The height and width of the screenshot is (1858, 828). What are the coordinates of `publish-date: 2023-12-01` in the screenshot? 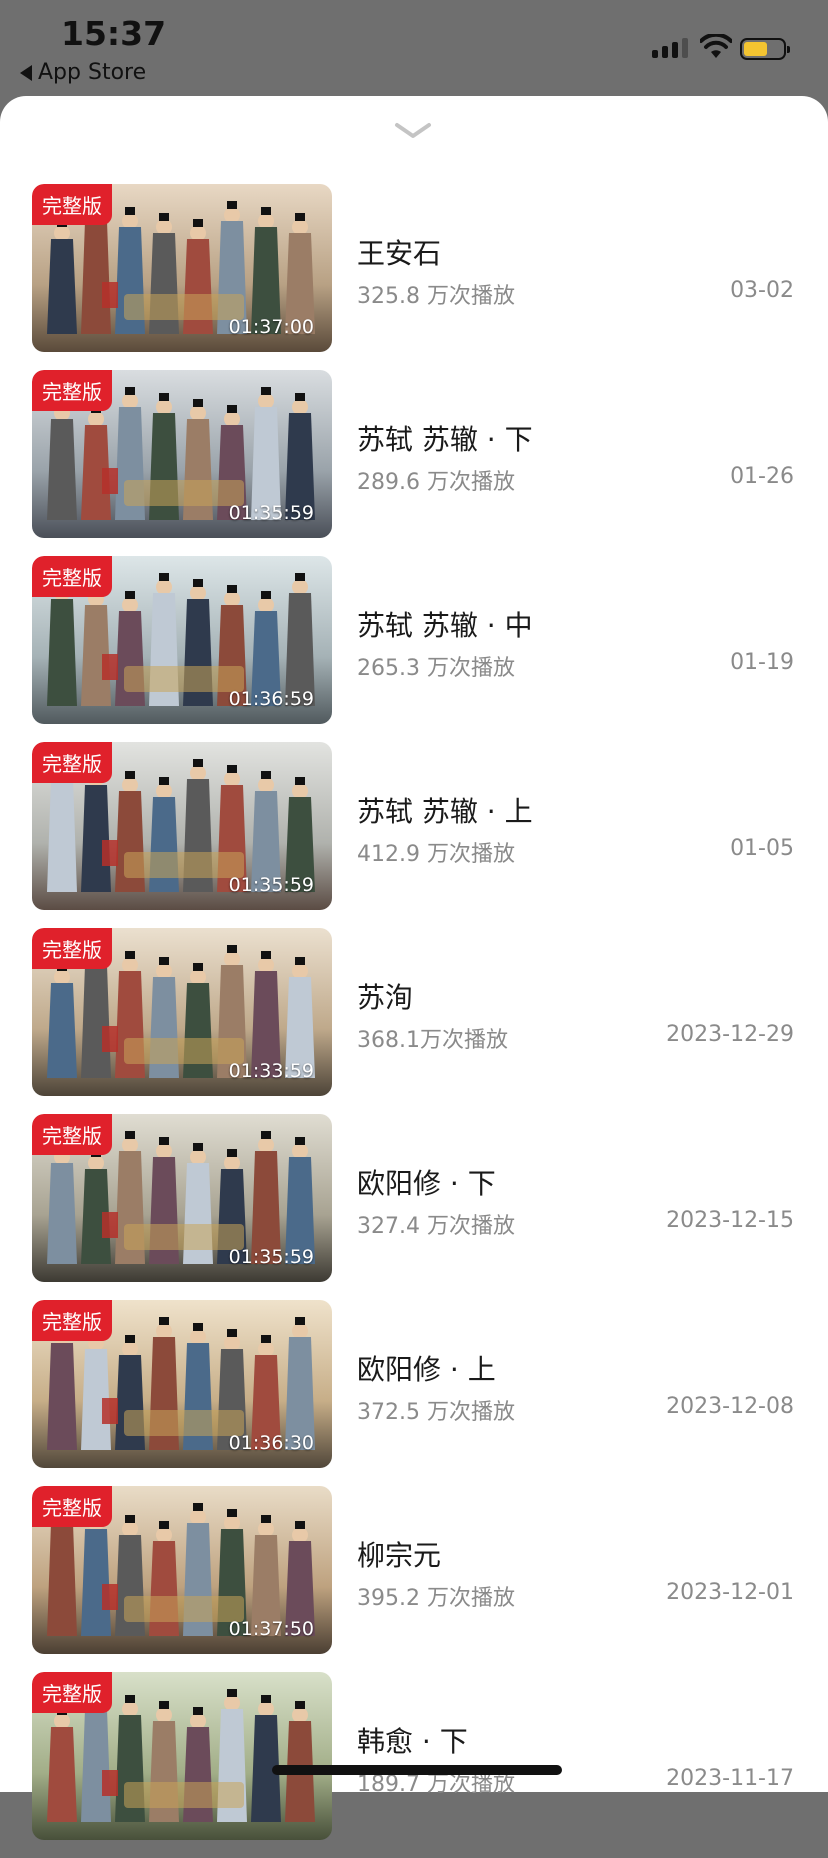 It's located at (730, 1592).